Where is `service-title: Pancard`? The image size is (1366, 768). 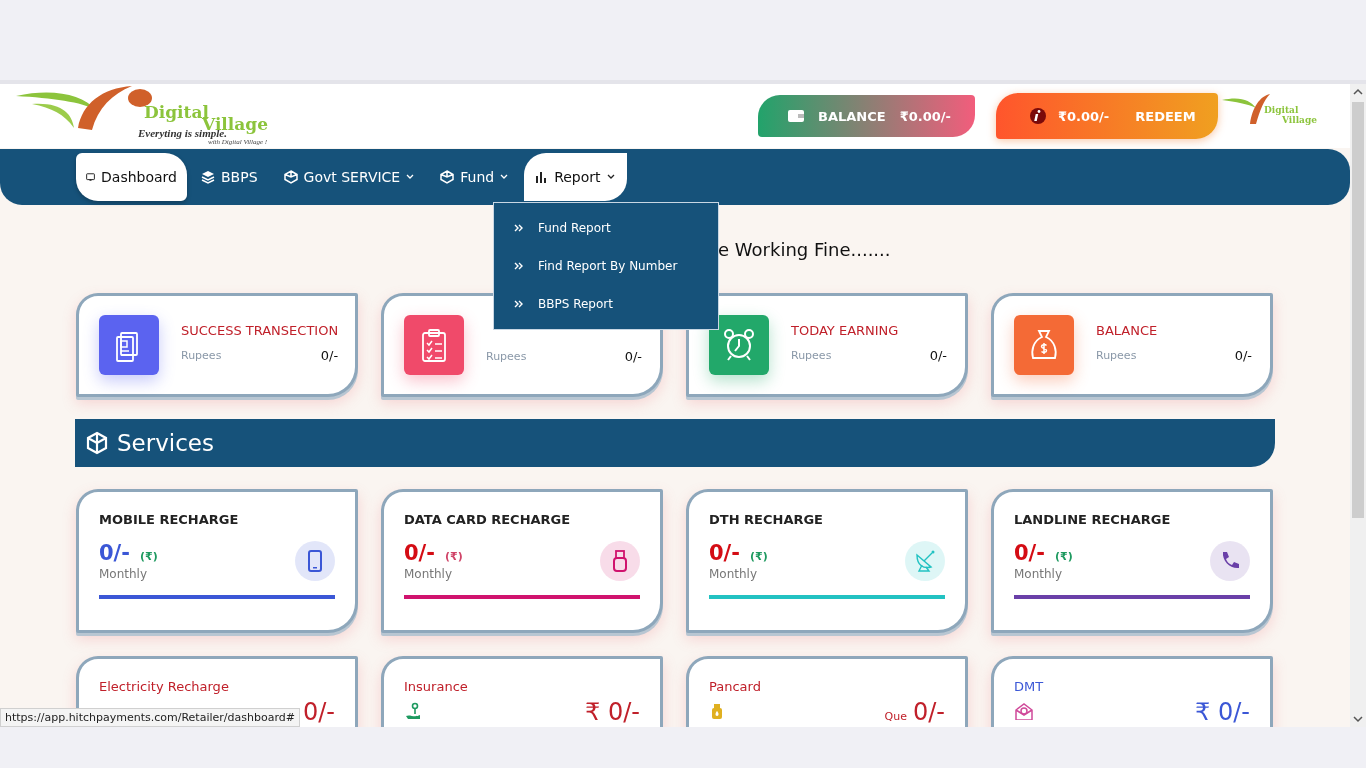 service-title: Pancard is located at coordinates (735, 686).